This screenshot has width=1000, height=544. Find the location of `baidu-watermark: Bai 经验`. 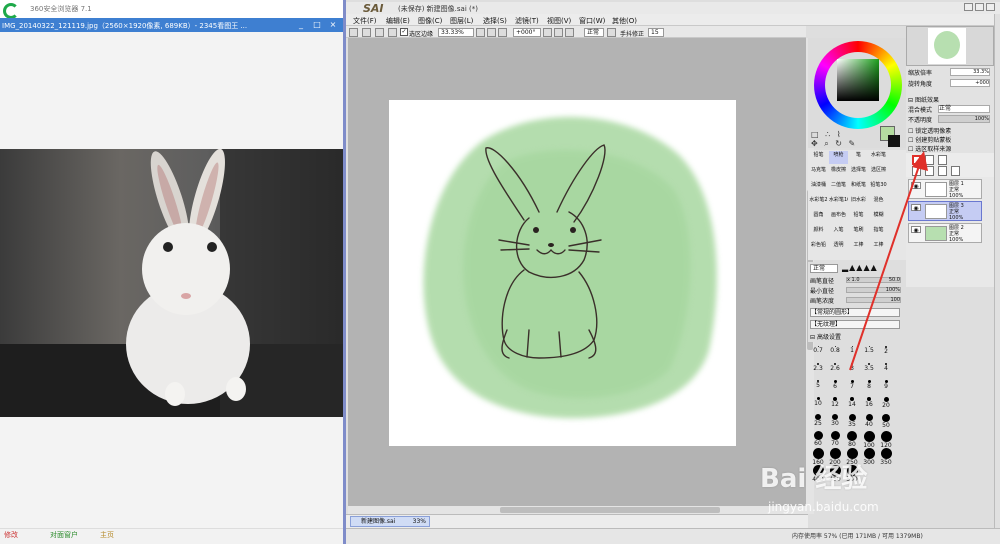

baidu-watermark: Bai 经验 is located at coordinates (814, 479).